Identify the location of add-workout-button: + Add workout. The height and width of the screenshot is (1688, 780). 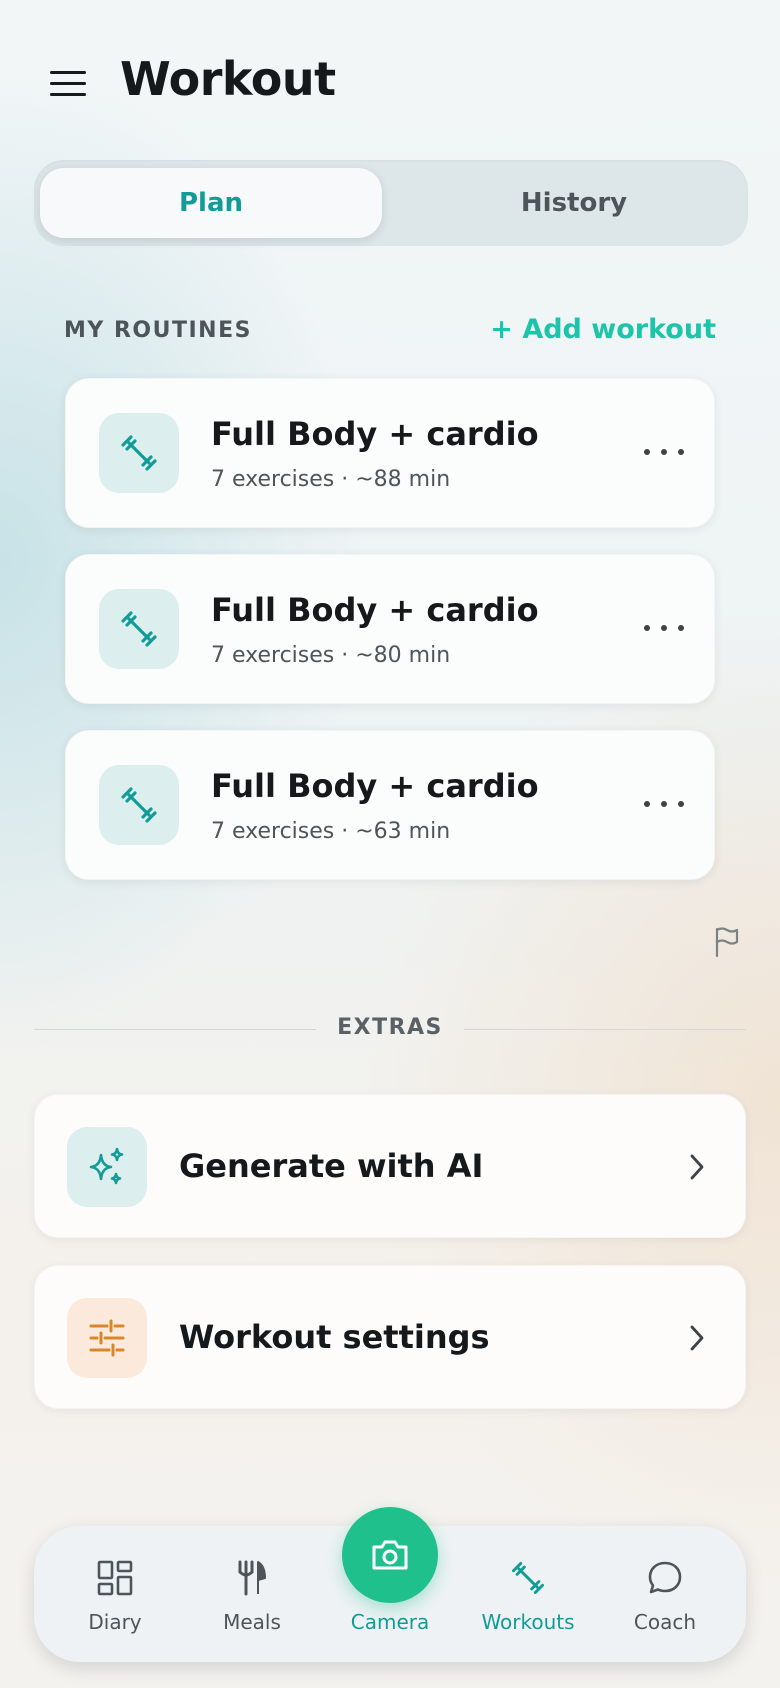
(603, 329).